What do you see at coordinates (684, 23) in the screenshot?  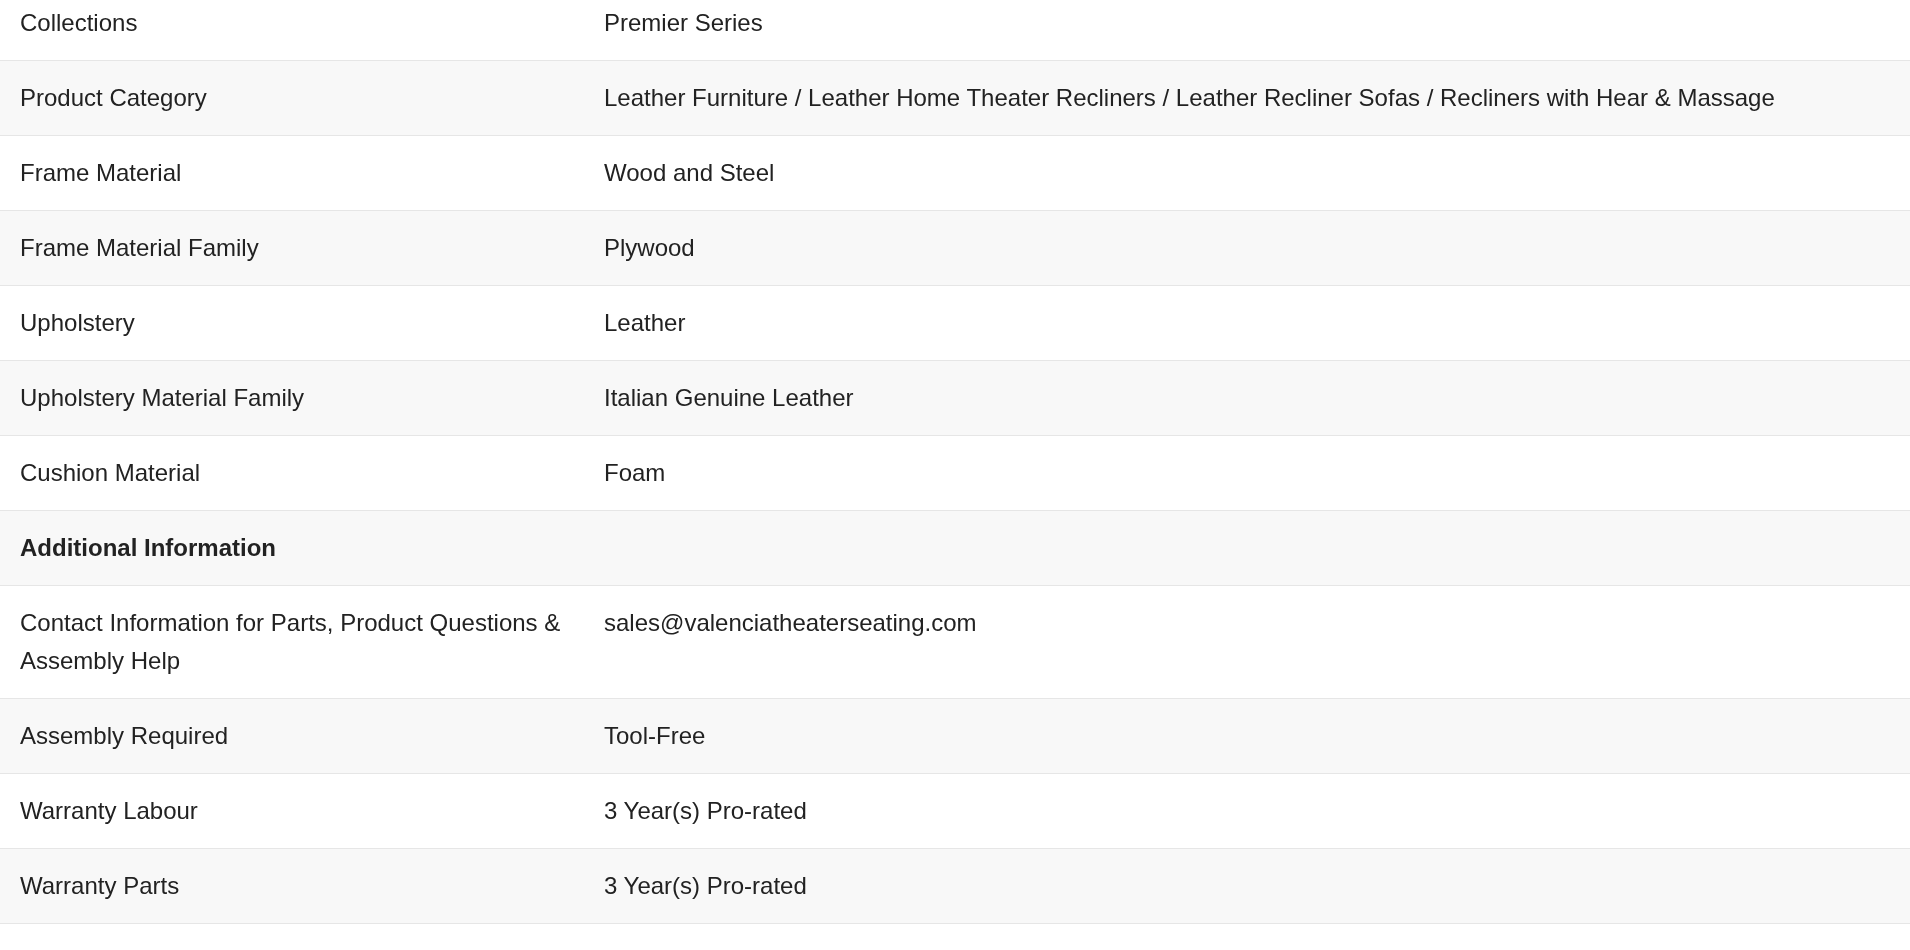 I see `spec-value: Premier Series` at bounding box center [684, 23].